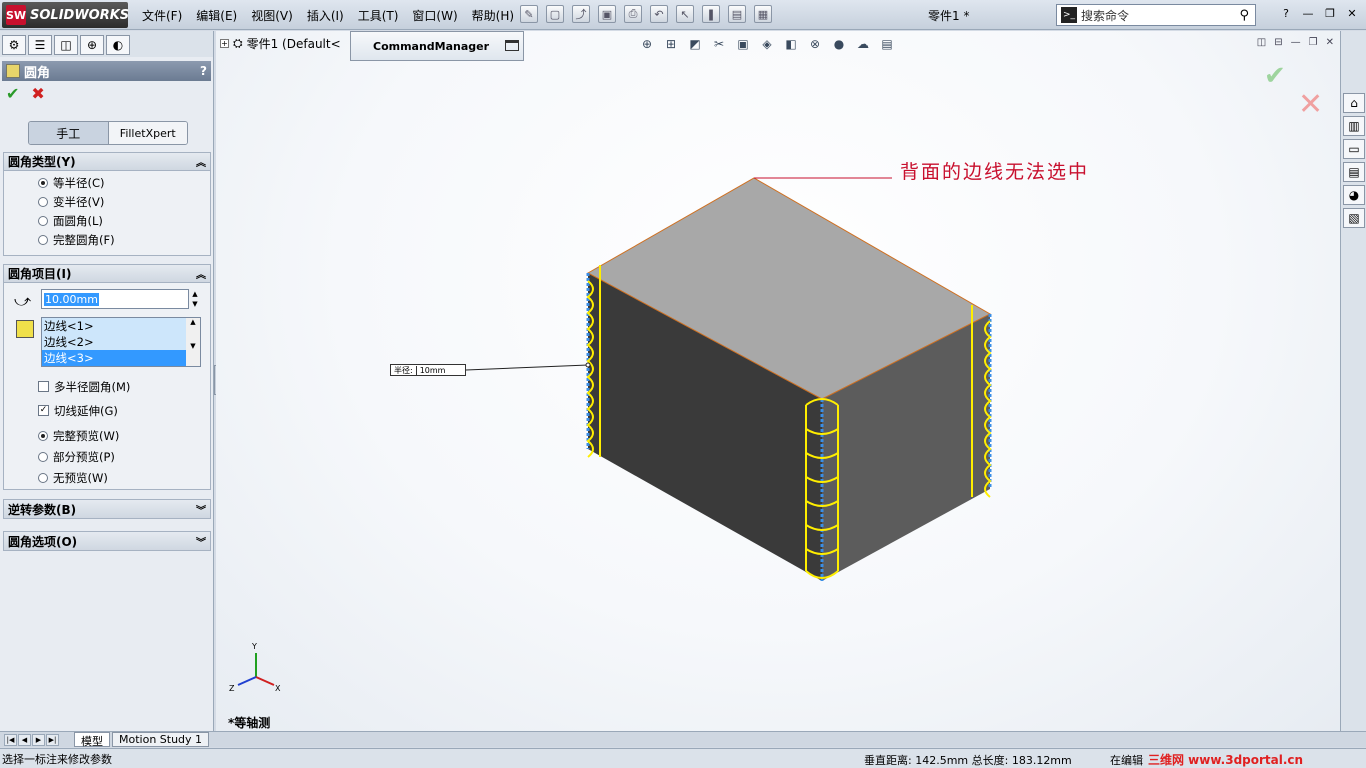 The image size is (1366, 768). I want to click on fillet-options-group: 圆角选项(O) ︾, so click(107, 541).